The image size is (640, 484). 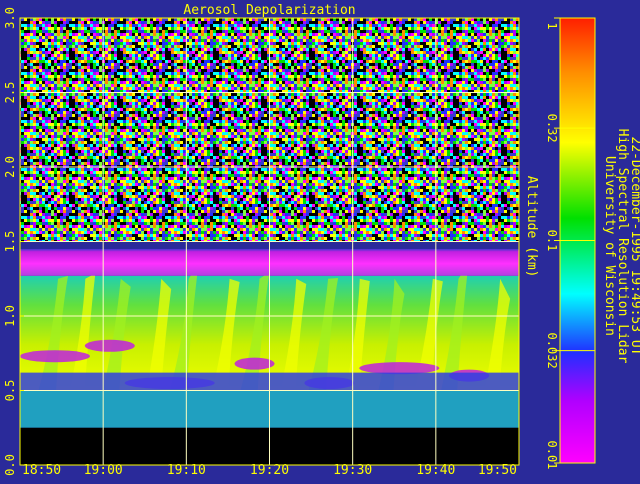 What do you see at coordinates (41, 470) in the screenshot?
I see `x-tick-label: 18:50` at bounding box center [41, 470].